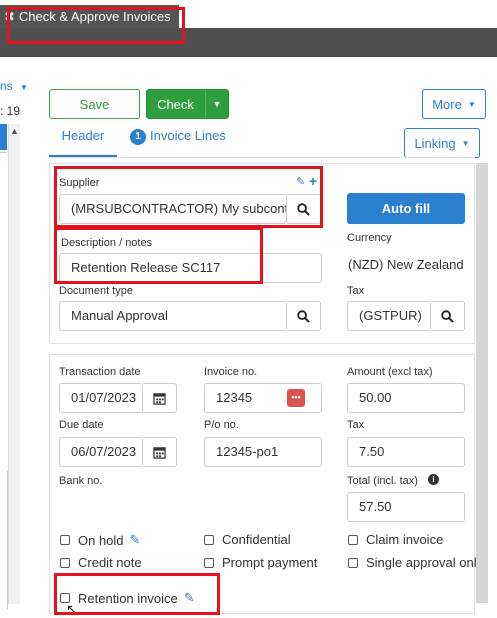  I want to click on po-no-input: 12345-po1, so click(263, 452).